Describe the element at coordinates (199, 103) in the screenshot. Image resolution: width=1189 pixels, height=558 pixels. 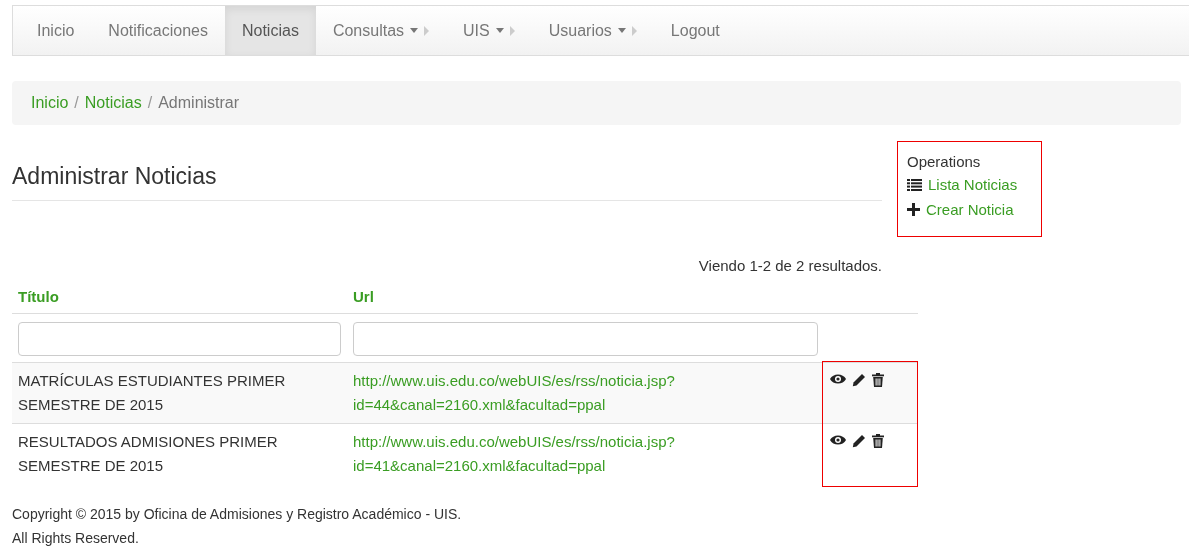
I see `breadcrumb-current: Administrar` at that location.